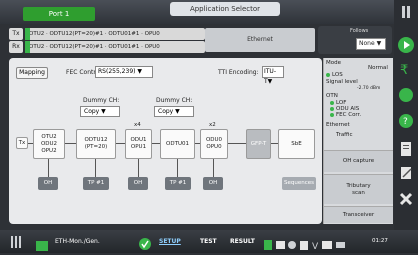  What do you see at coordinates (214, 144) in the screenshot?
I see `block-odu0: ODU0 OPU0` at bounding box center [214, 144].